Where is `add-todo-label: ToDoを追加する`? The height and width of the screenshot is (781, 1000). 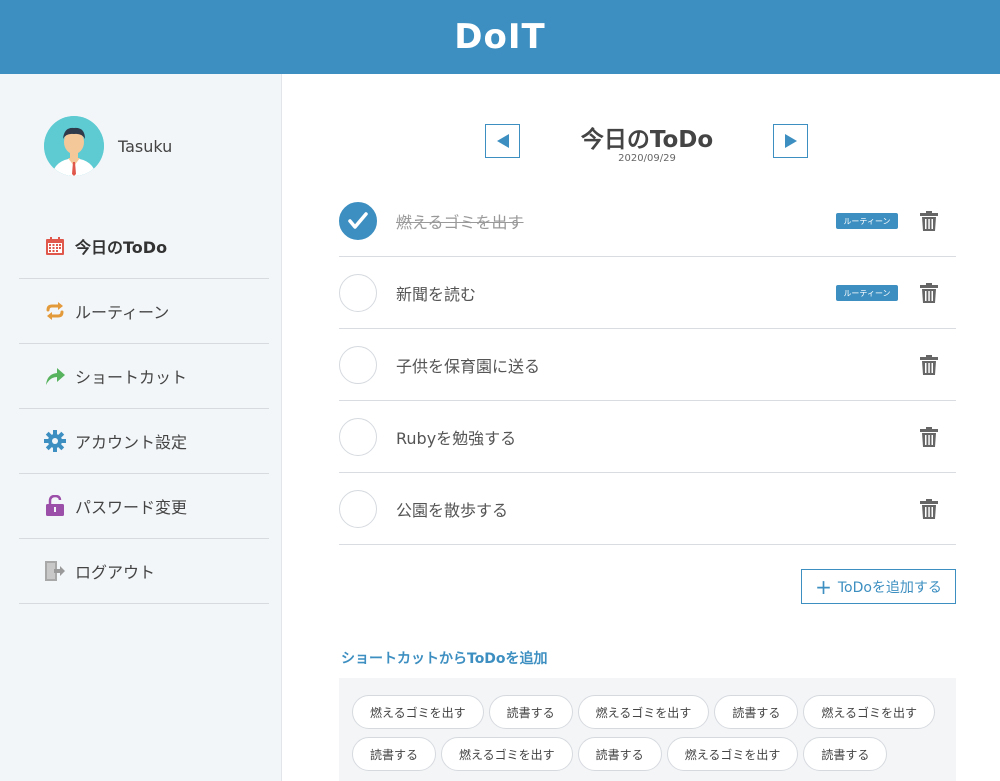 add-todo-label: ToDoを追加する is located at coordinates (889, 587).